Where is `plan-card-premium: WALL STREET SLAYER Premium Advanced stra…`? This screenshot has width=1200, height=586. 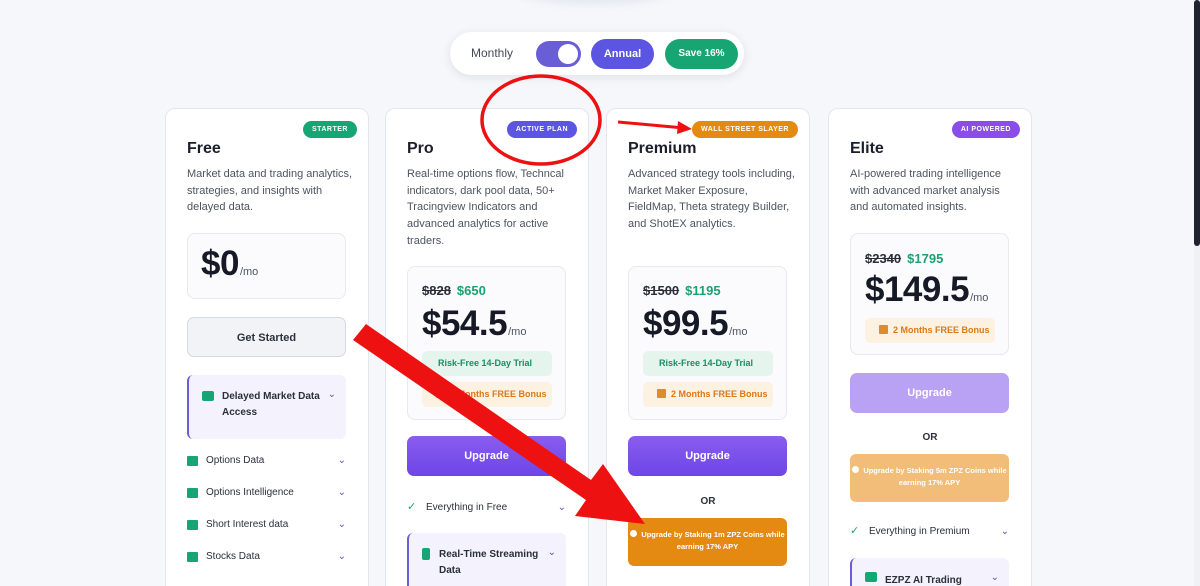 plan-card-premium: WALL STREET SLAYER Premium Advanced stra… is located at coordinates (708, 347).